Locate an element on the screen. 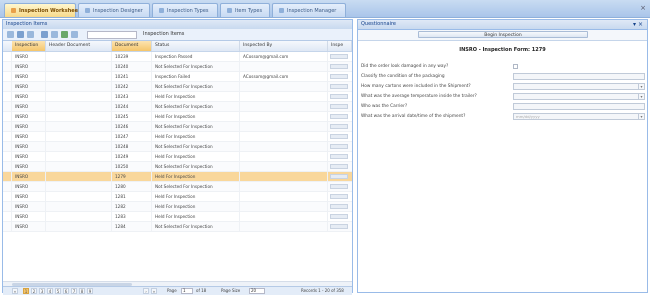  table-row: INSRO 10240 Not Selected For Inspection is located at coordinates (177, 67).